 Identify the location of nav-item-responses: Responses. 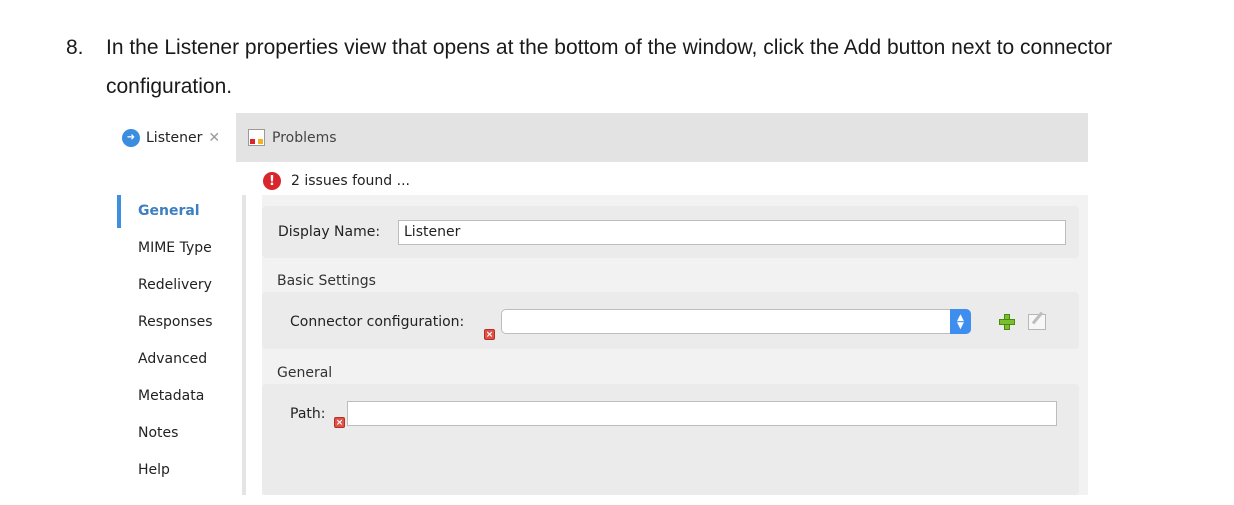
(175, 322).